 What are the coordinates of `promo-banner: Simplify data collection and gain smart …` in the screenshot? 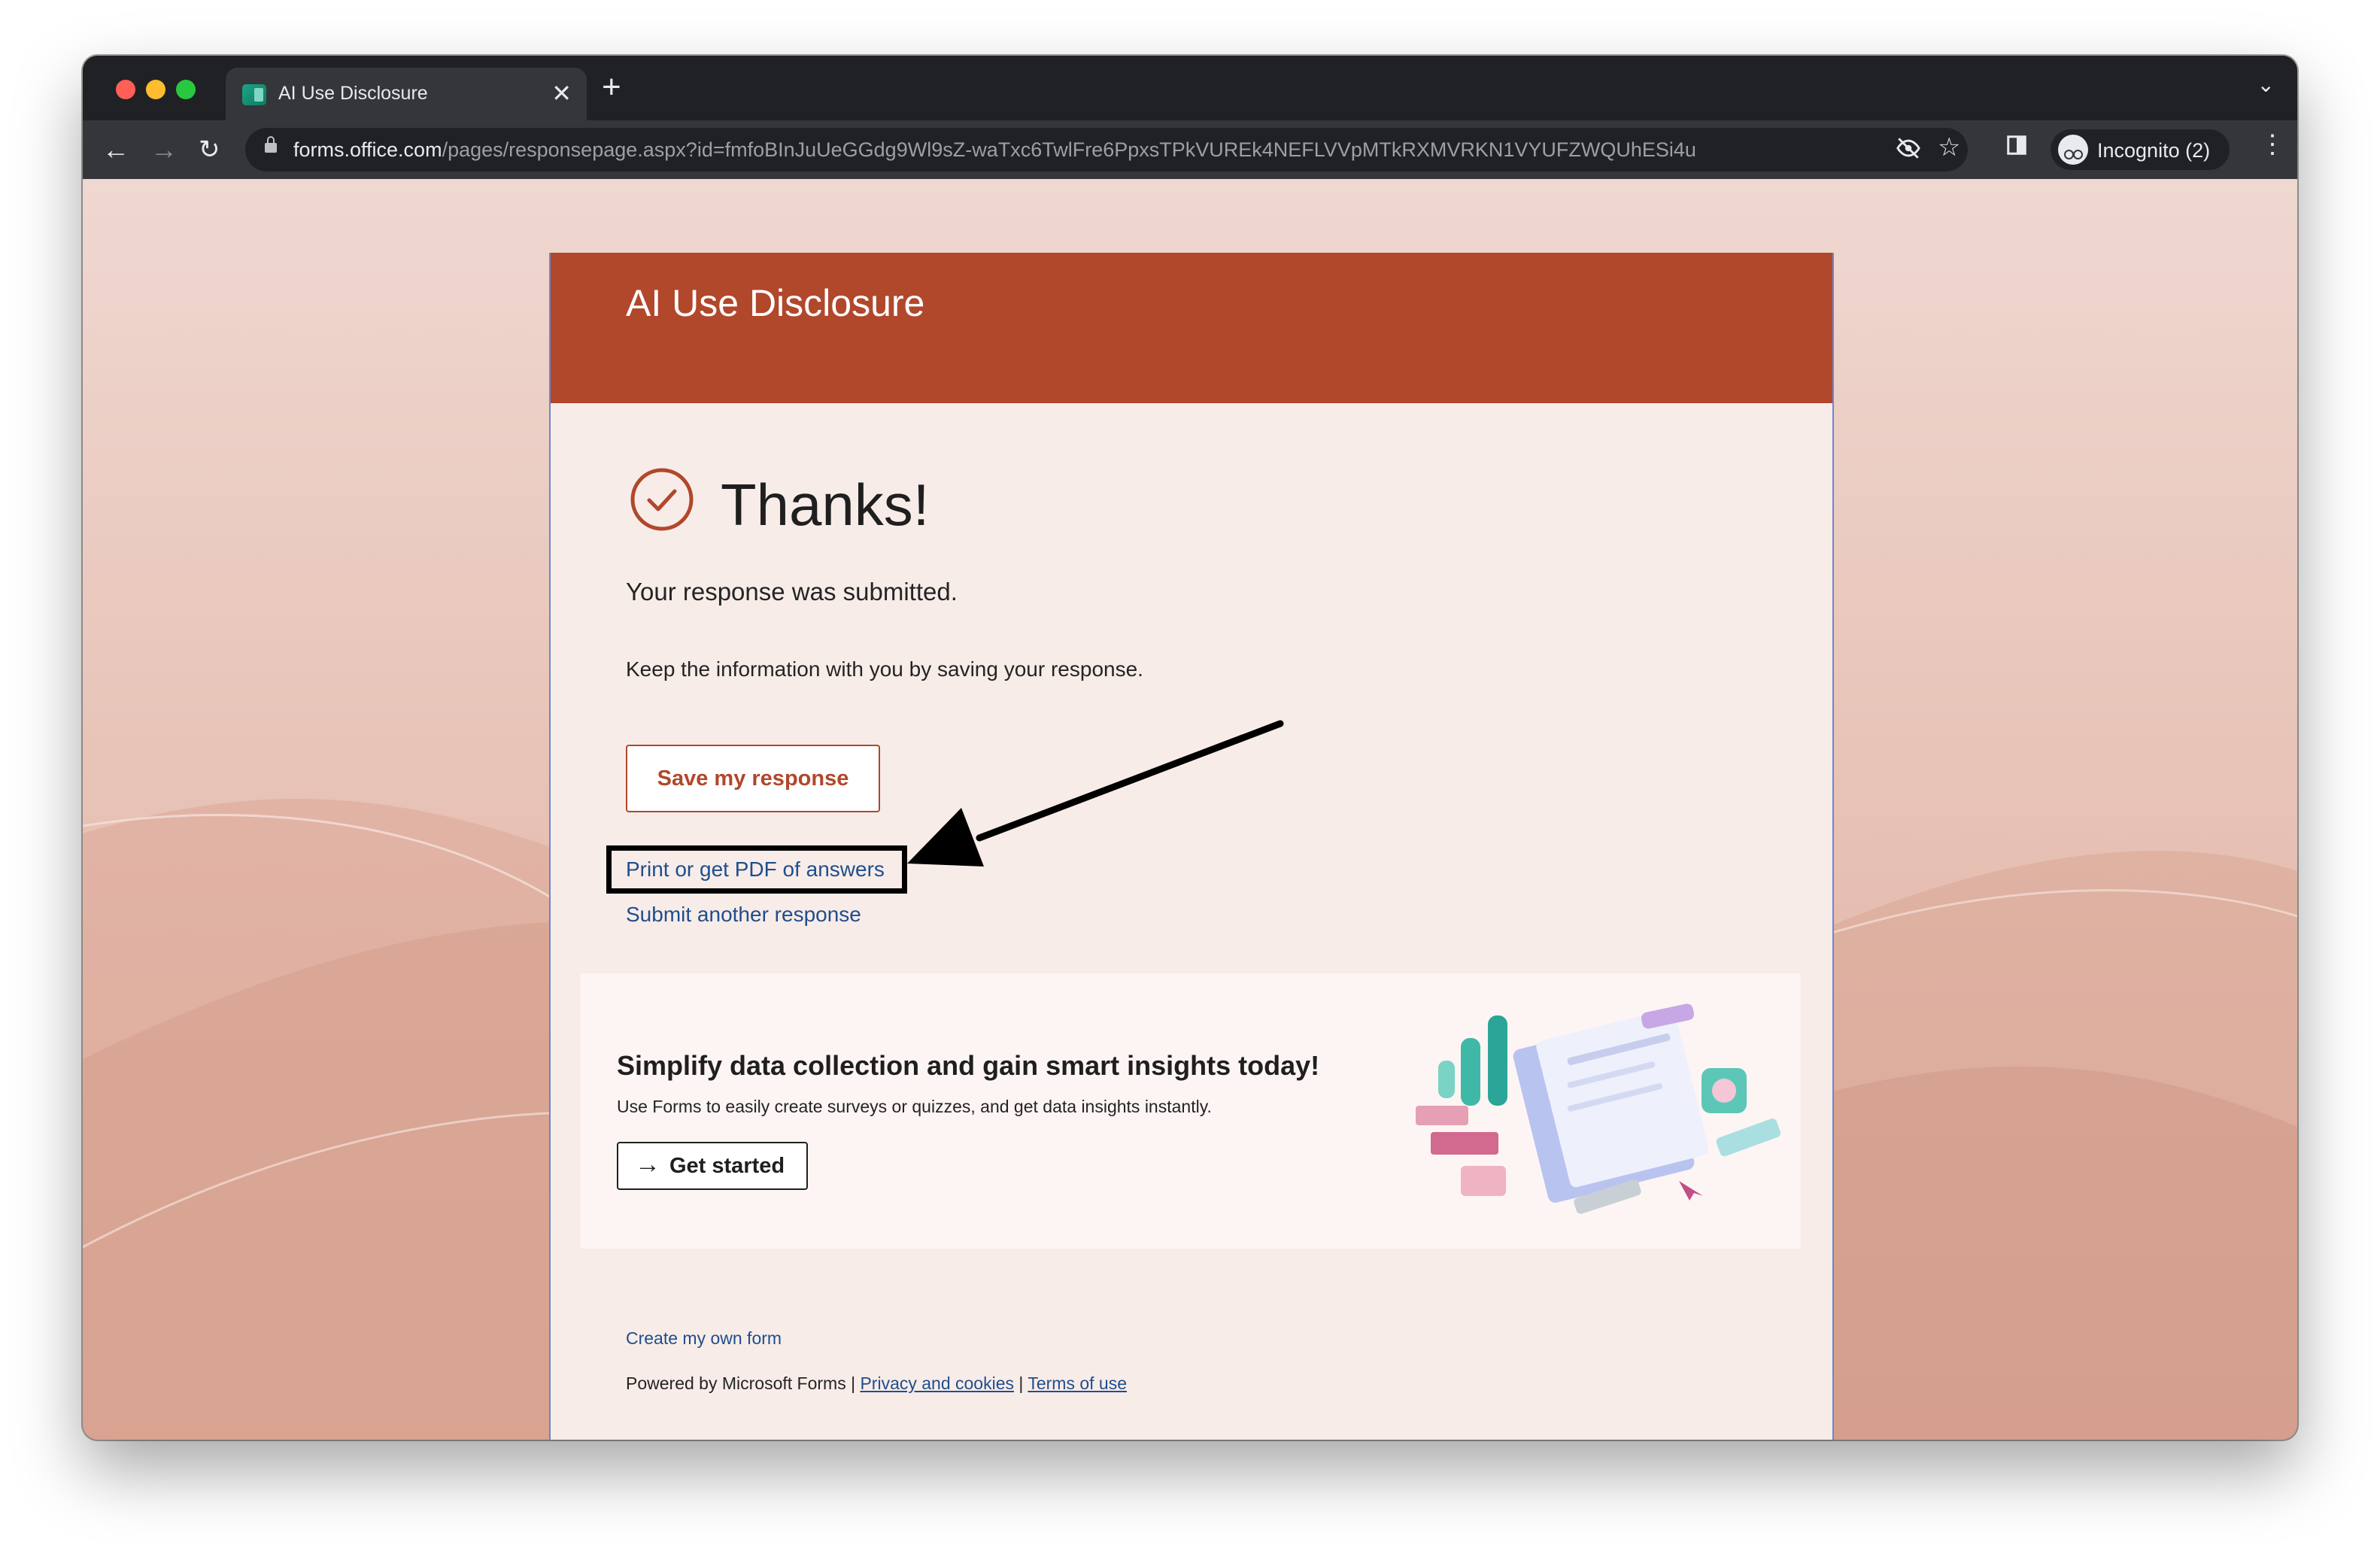 It's located at (1191, 1111).